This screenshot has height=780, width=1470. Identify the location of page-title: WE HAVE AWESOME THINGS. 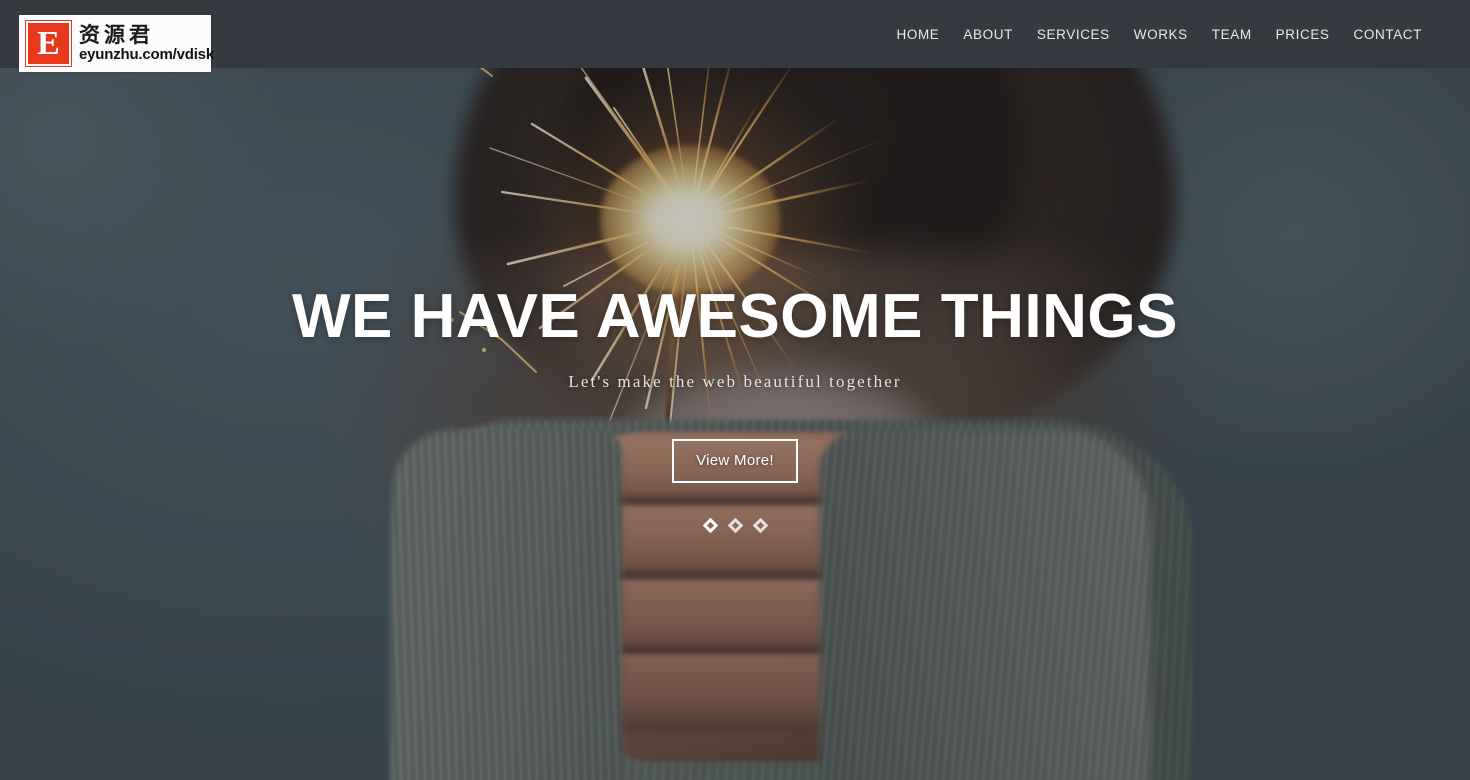
(735, 316).